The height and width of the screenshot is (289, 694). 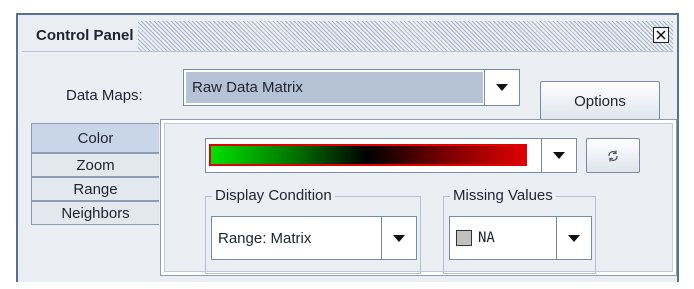 What do you see at coordinates (95, 189) in the screenshot?
I see `tab-range: Range` at bounding box center [95, 189].